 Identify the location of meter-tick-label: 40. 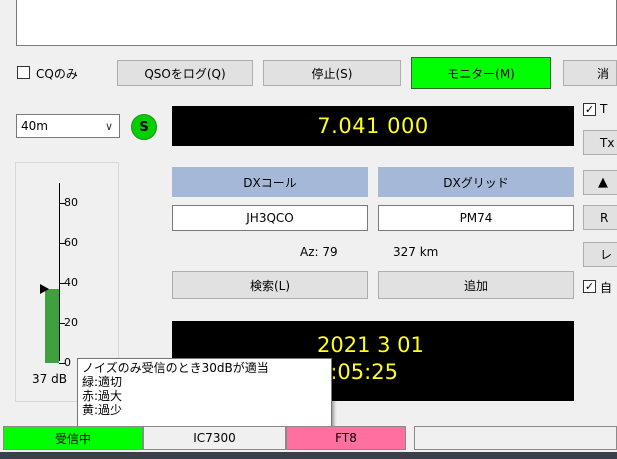
(71, 282).